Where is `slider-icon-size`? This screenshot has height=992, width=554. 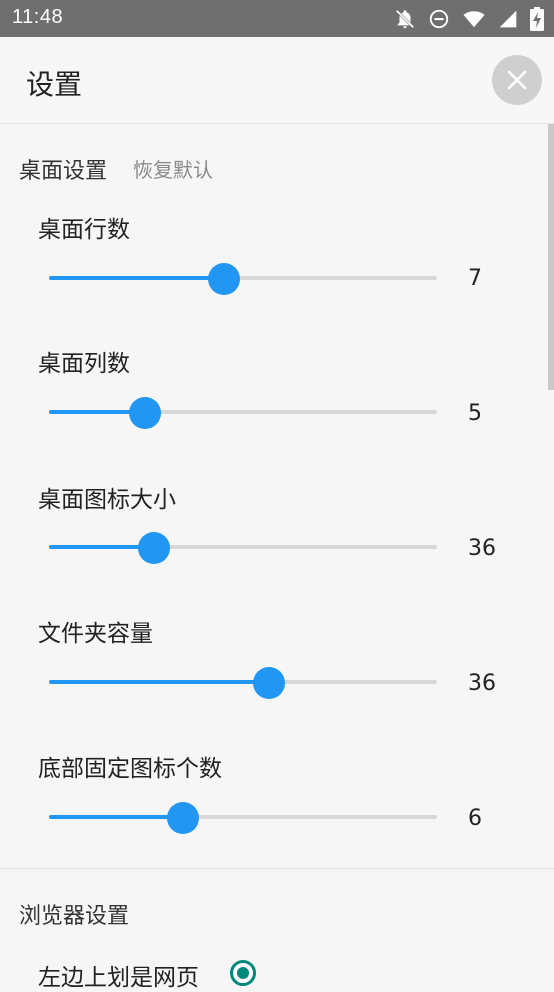
slider-icon-size is located at coordinates (243, 548).